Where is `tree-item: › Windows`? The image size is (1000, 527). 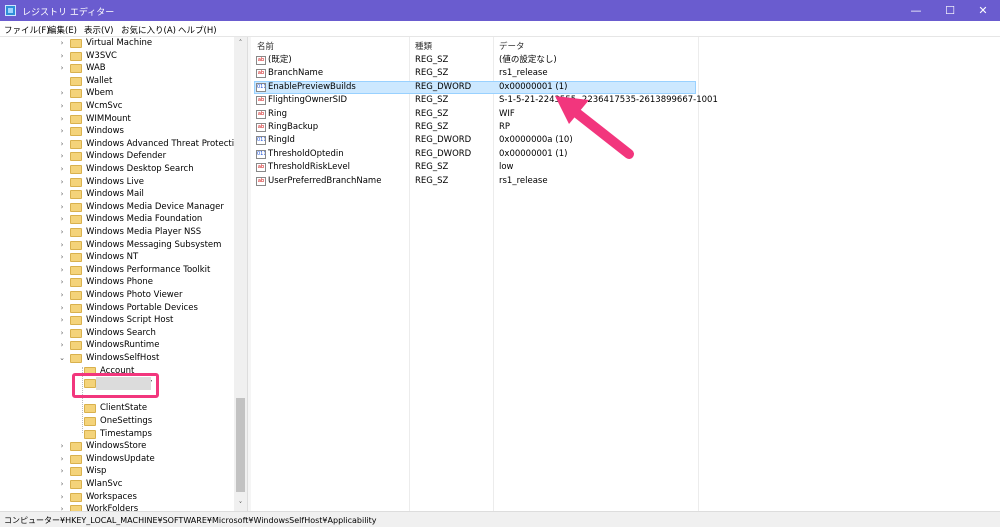 tree-item: › Windows is located at coordinates (117, 131).